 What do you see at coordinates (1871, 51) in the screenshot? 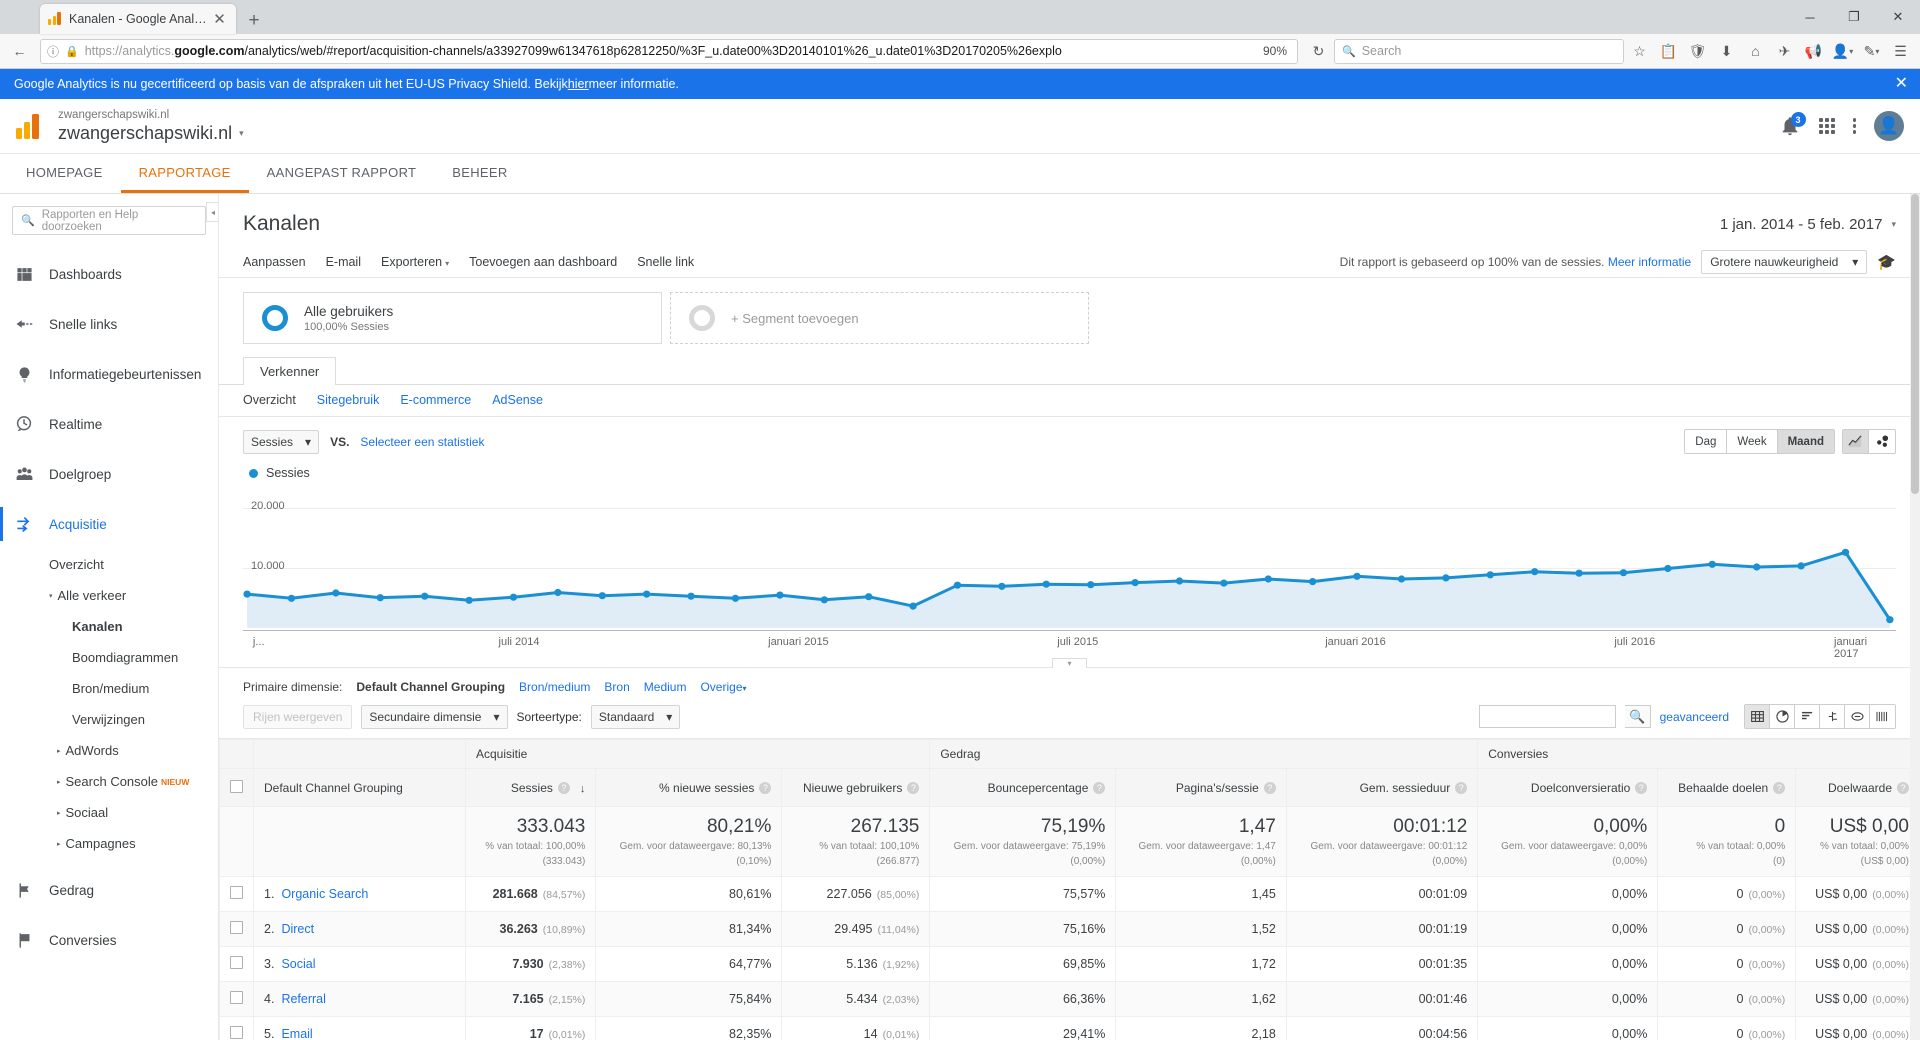
I see `paint-icon: ✎ ▾` at bounding box center [1871, 51].